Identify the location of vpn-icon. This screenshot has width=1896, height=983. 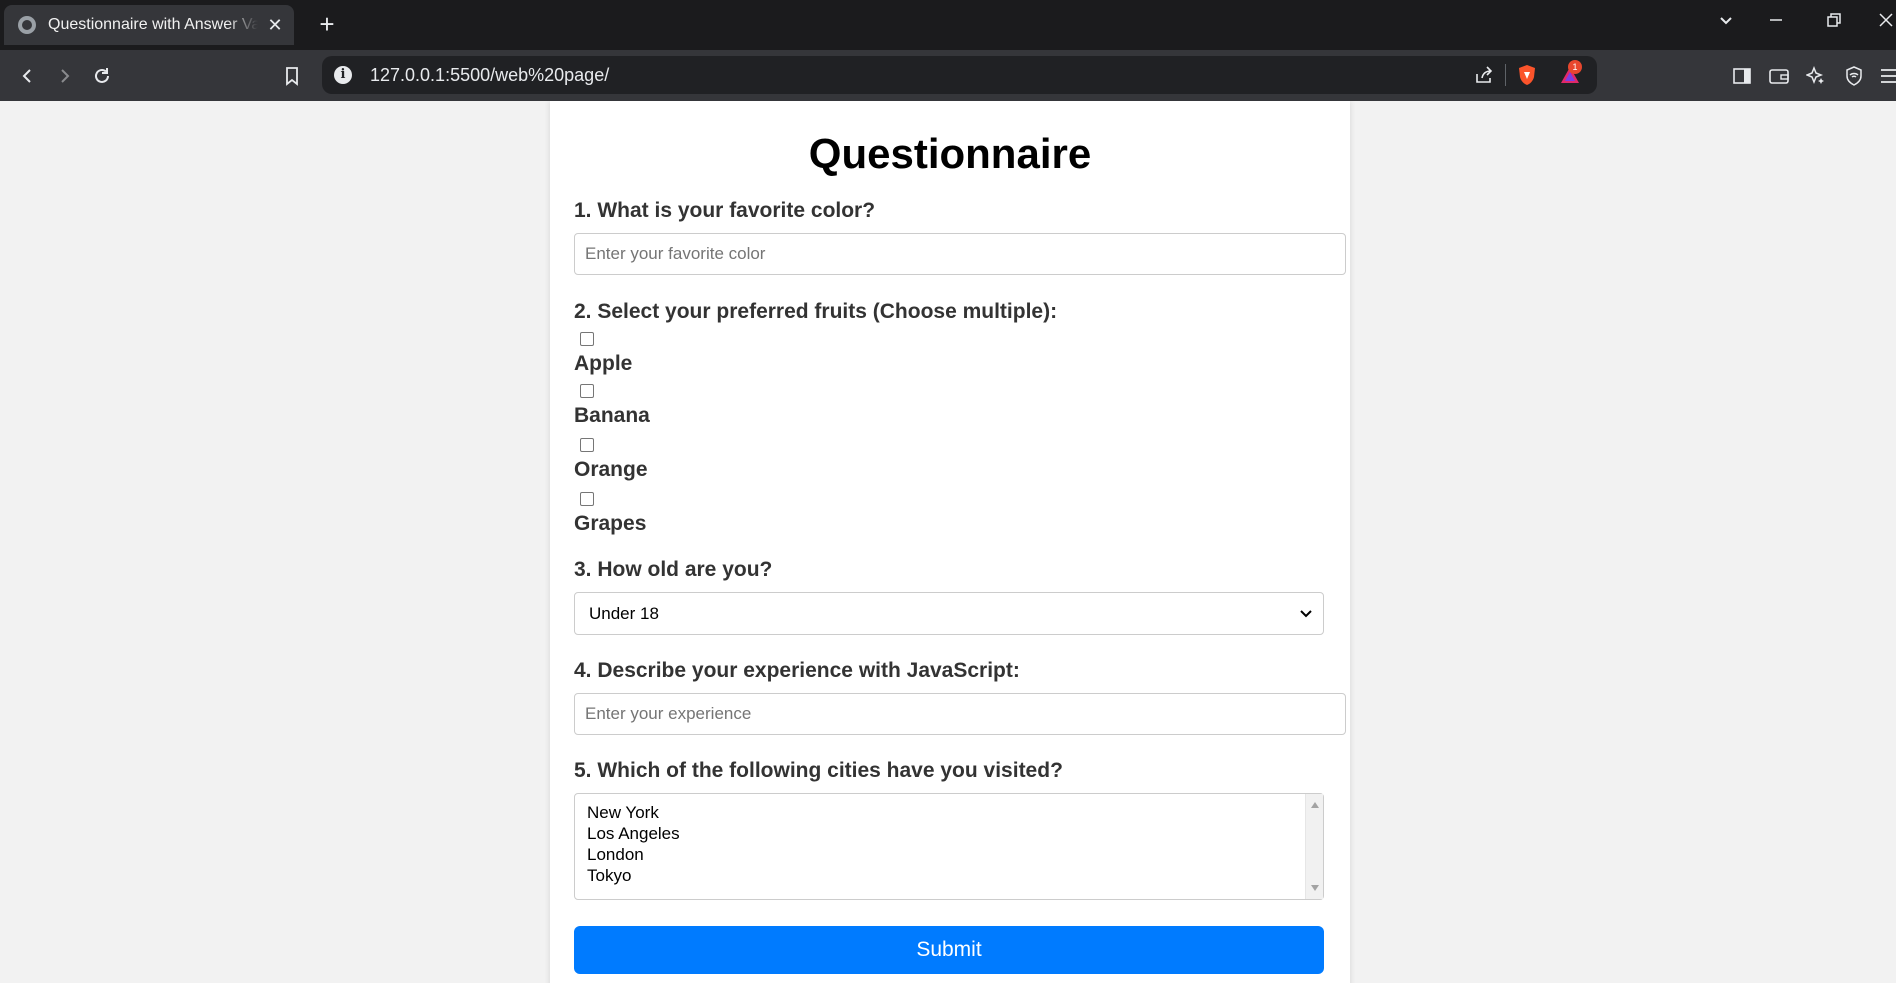
(1854, 76).